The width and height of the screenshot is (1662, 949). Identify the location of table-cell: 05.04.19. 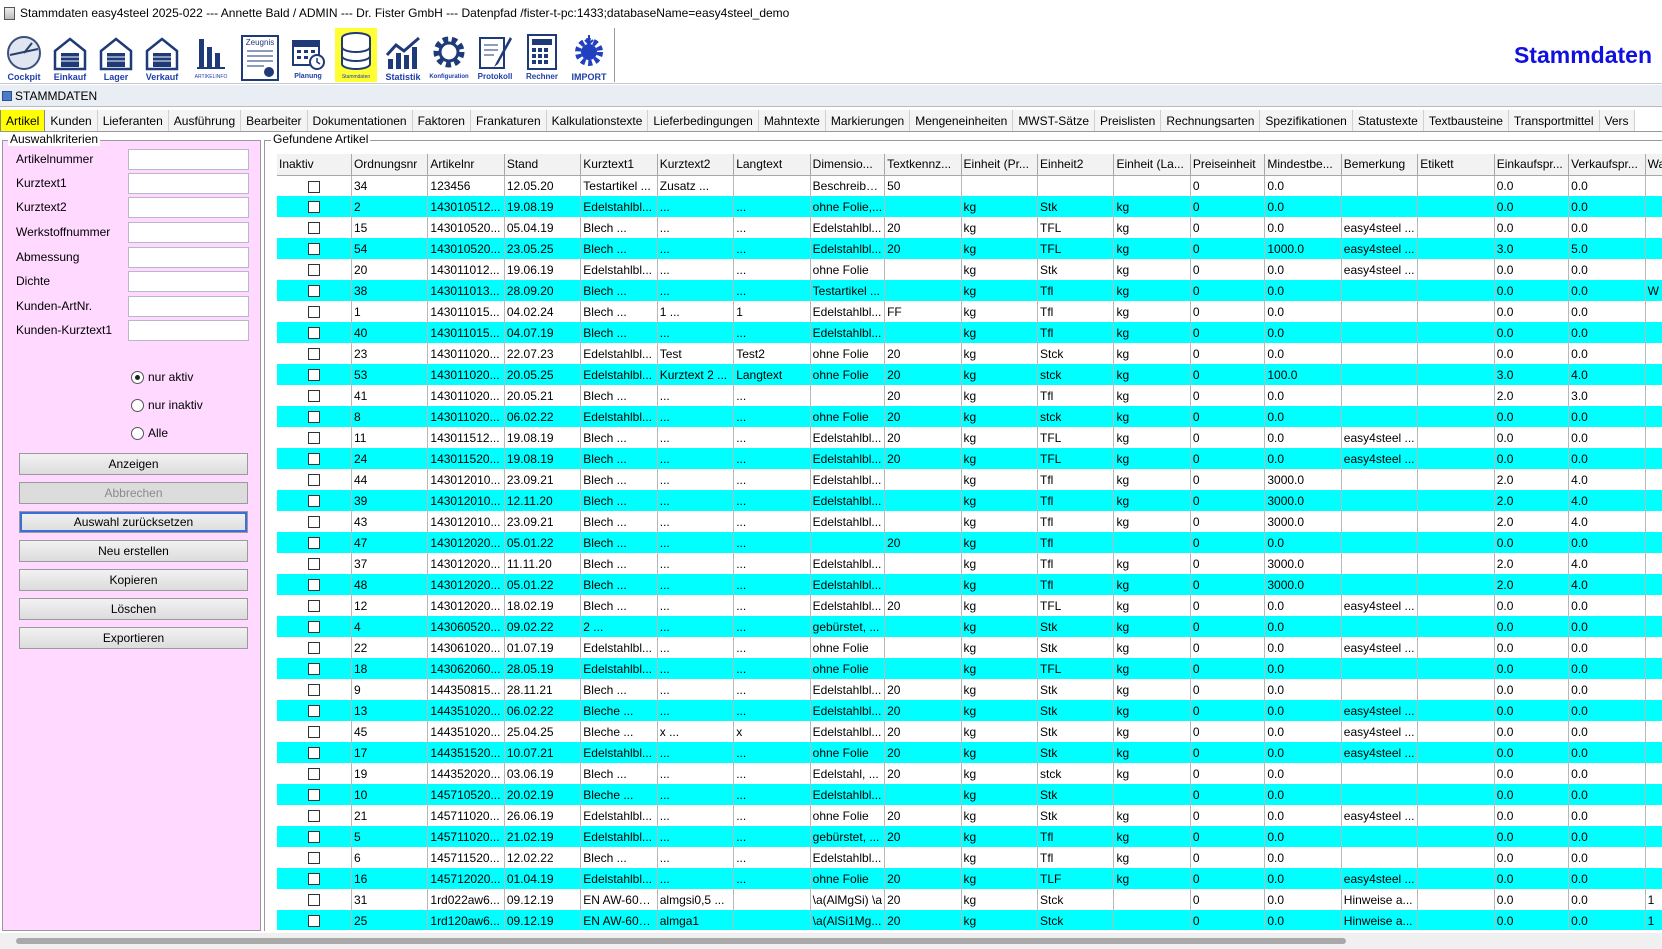
(543, 227).